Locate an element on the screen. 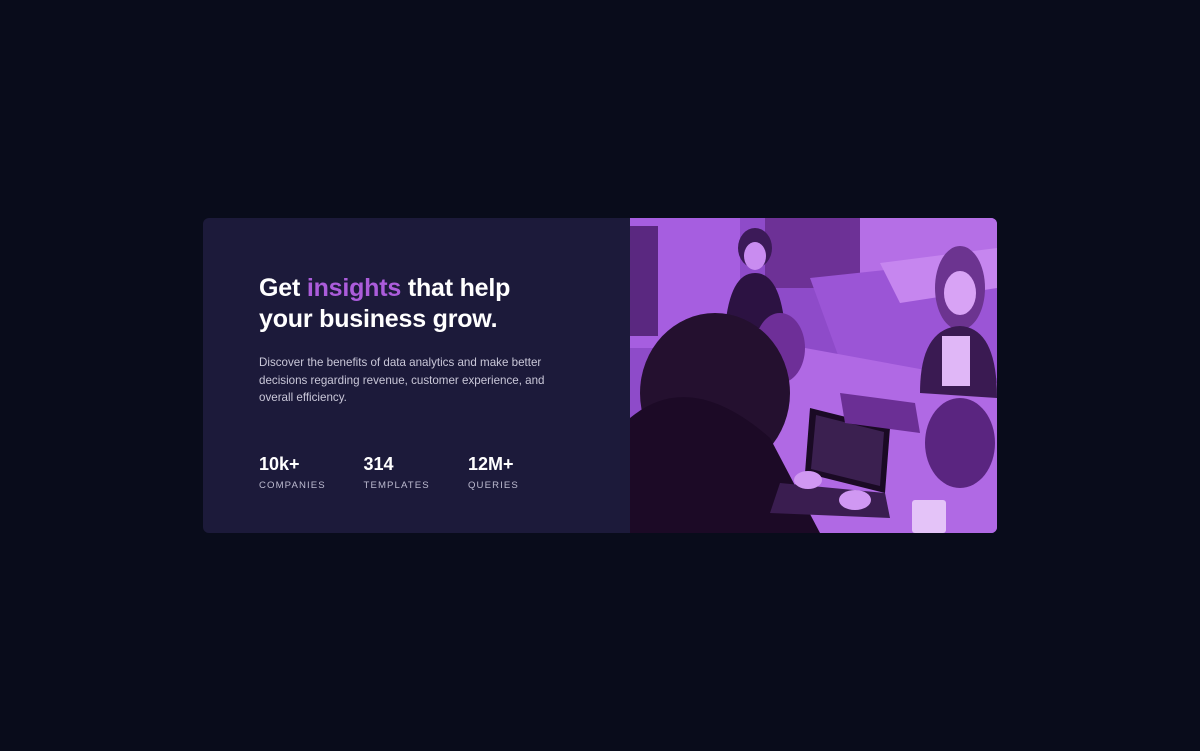  stat-label: QUERIES is located at coordinates (493, 485).